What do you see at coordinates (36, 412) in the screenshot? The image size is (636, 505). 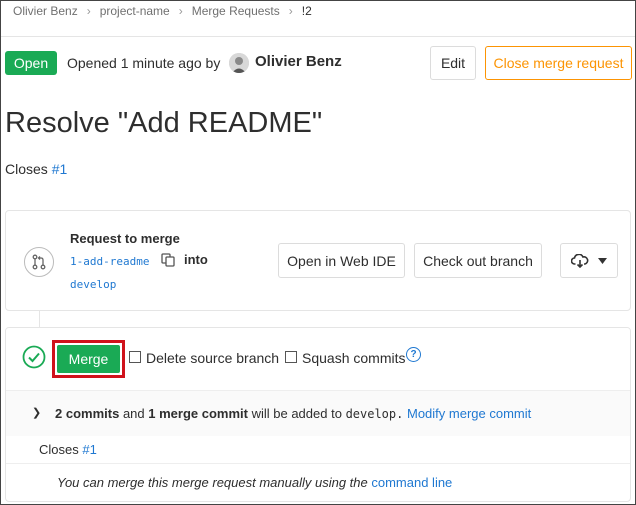 I see `chevron-right-icon: ❯` at bounding box center [36, 412].